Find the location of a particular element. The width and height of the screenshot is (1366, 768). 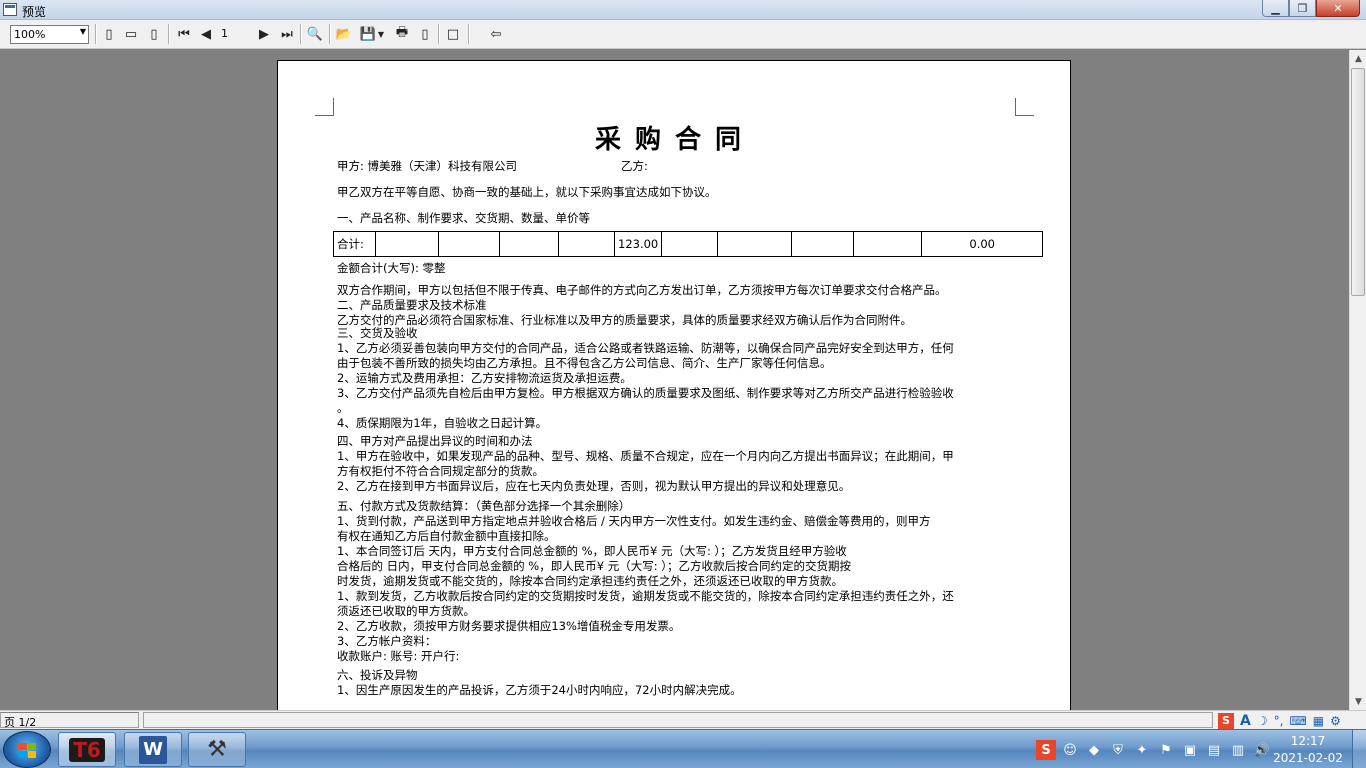

page-width-icon: ▭ is located at coordinates (131, 34).